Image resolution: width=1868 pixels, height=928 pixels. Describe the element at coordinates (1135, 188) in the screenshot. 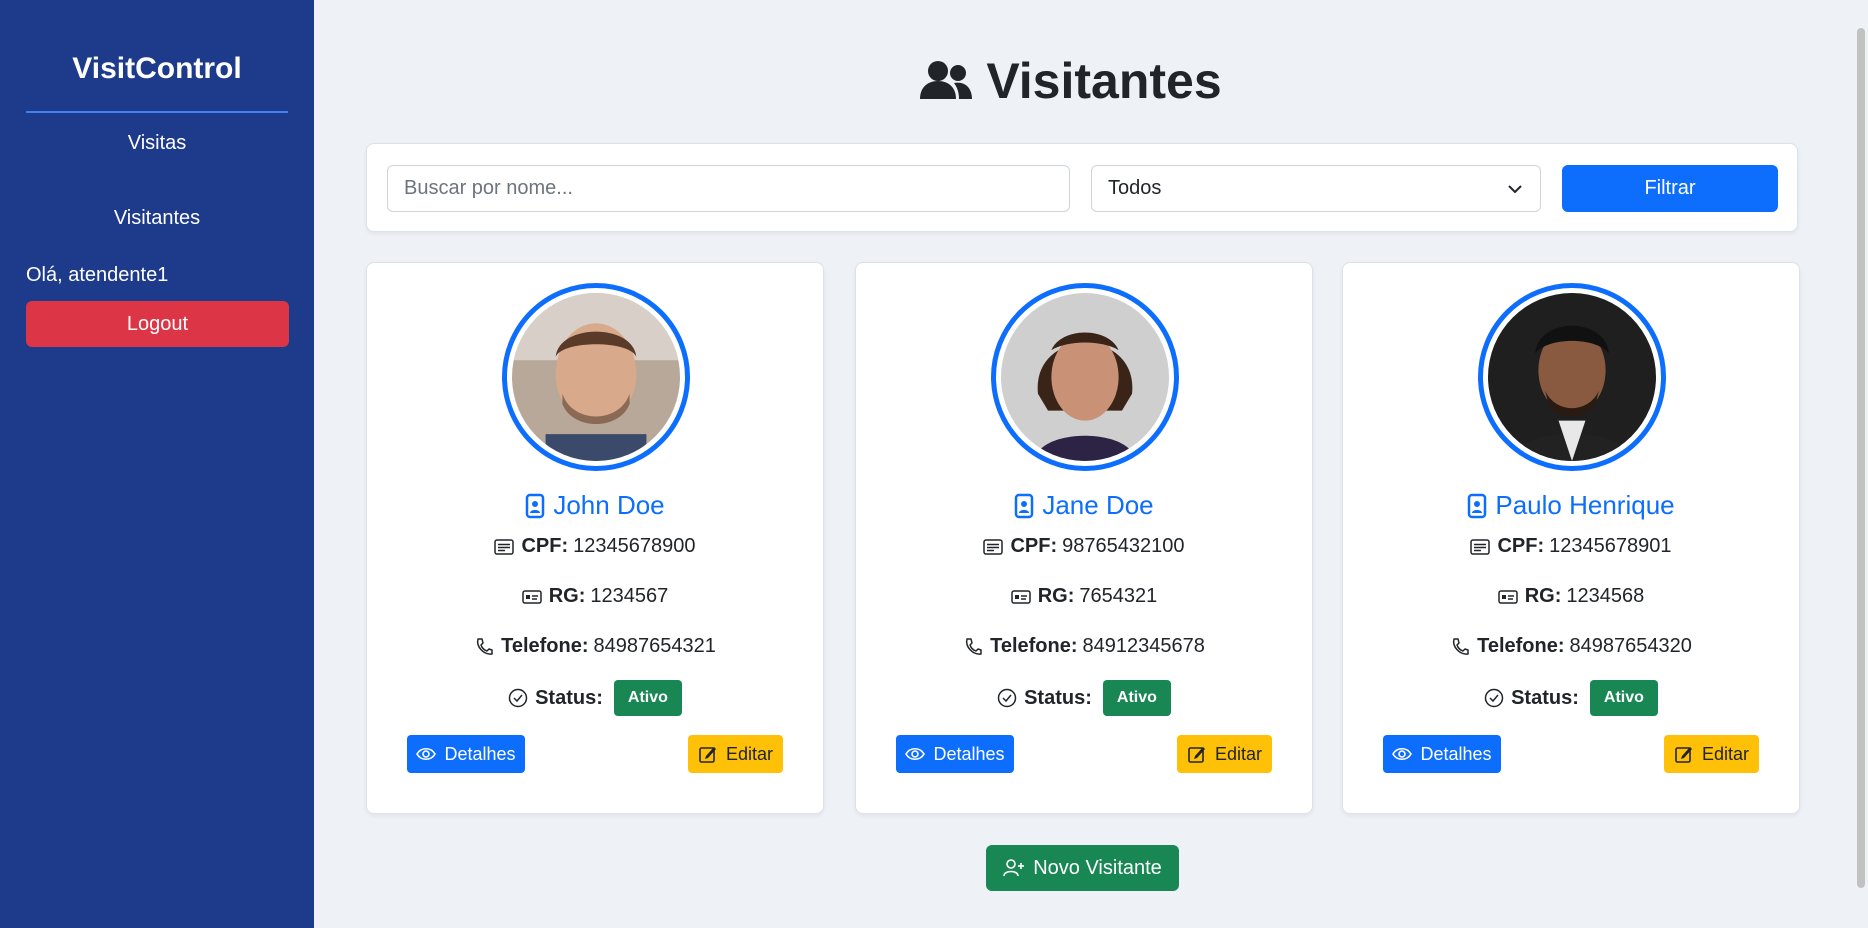

I see `status-select-value: Todos` at that location.